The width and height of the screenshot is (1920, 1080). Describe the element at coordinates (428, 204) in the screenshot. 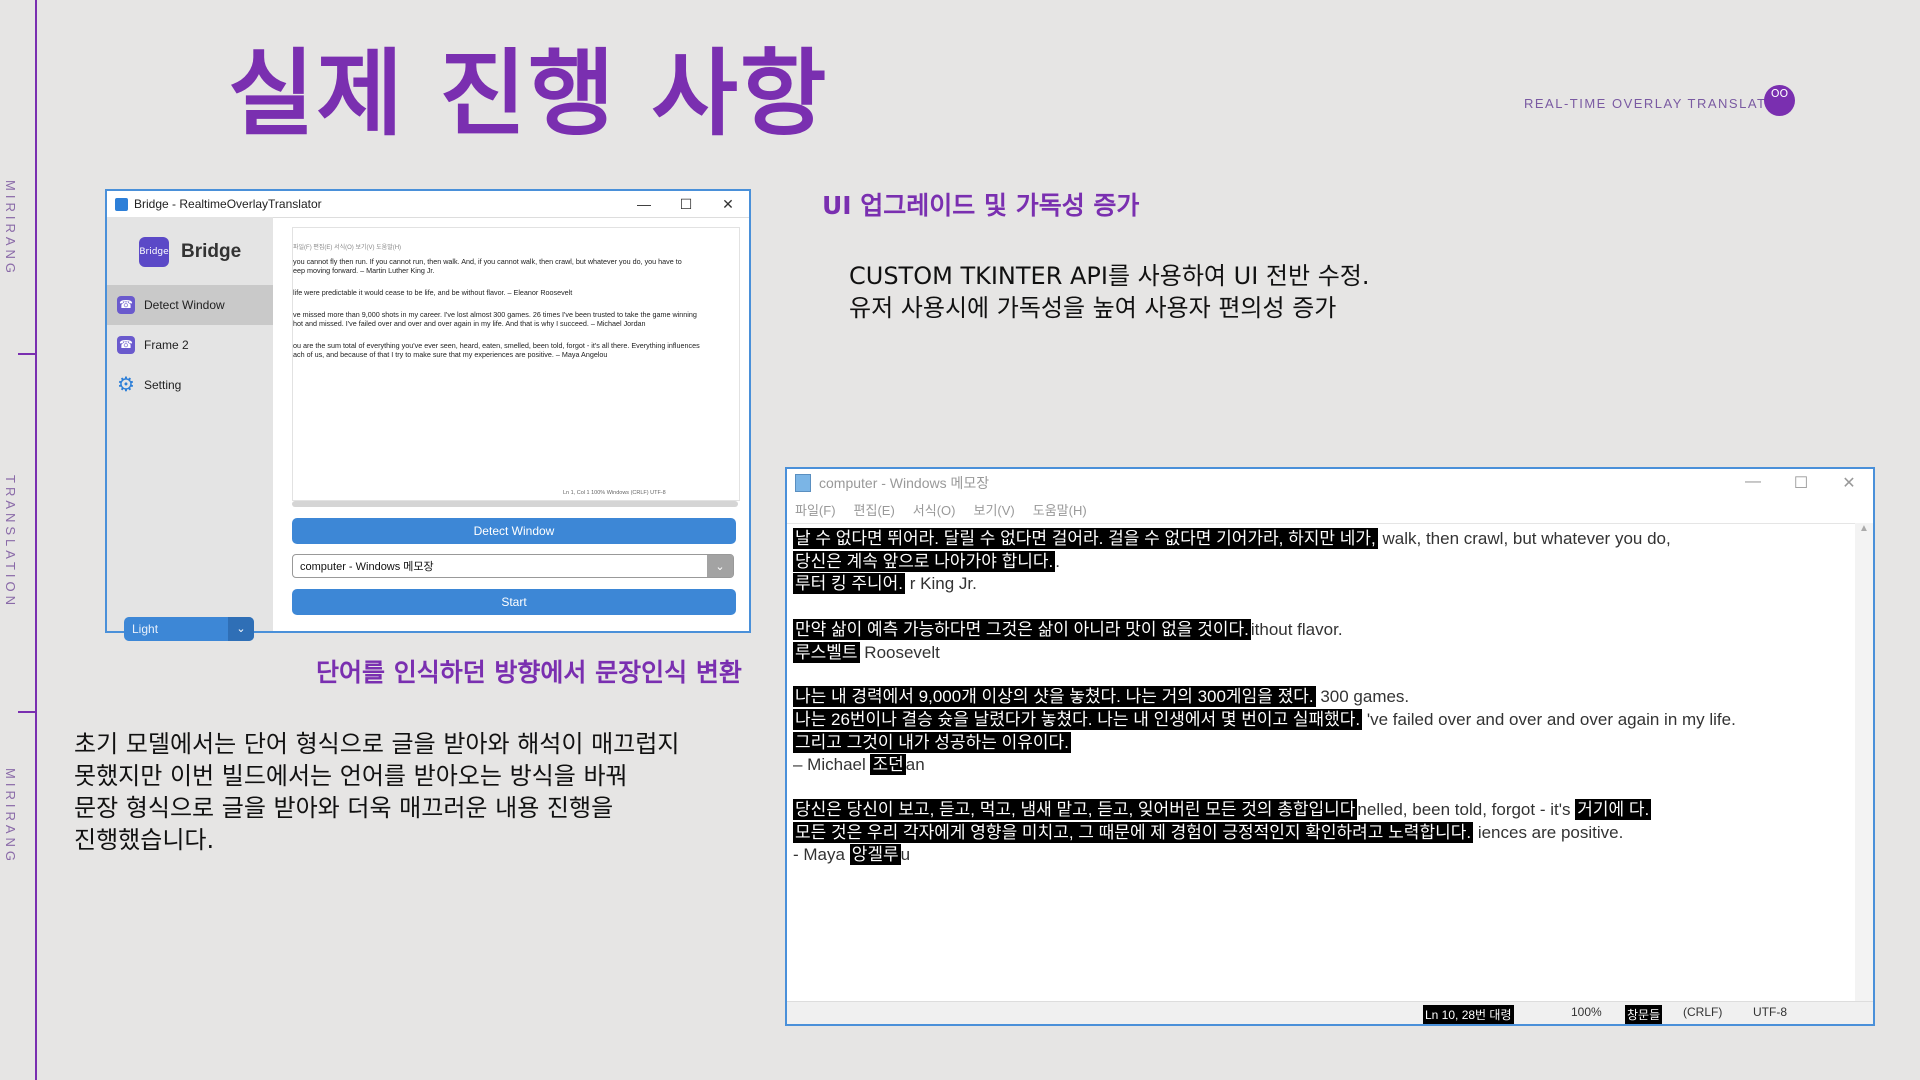

I see `bridge-title-bar: Bridge - RealtimeOverlayTranslator — ☐ ✕` at that location.